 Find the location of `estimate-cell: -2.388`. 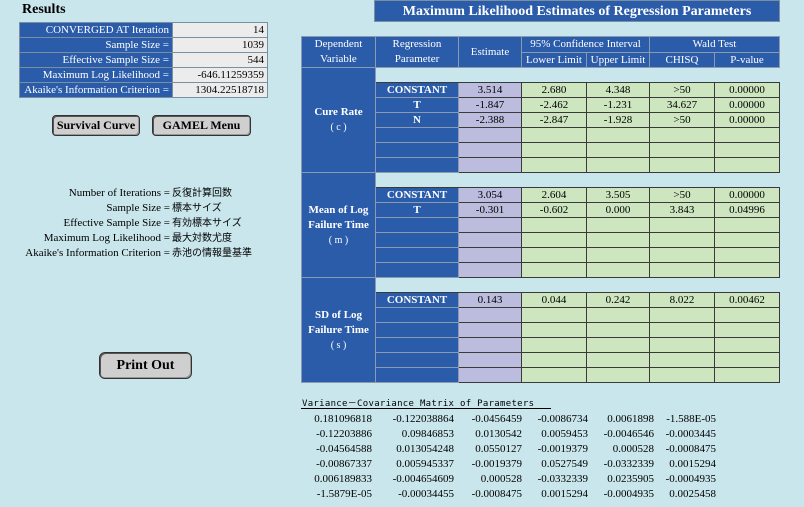

estimate-cell: -2.388 is located at coordinates (490, 120).